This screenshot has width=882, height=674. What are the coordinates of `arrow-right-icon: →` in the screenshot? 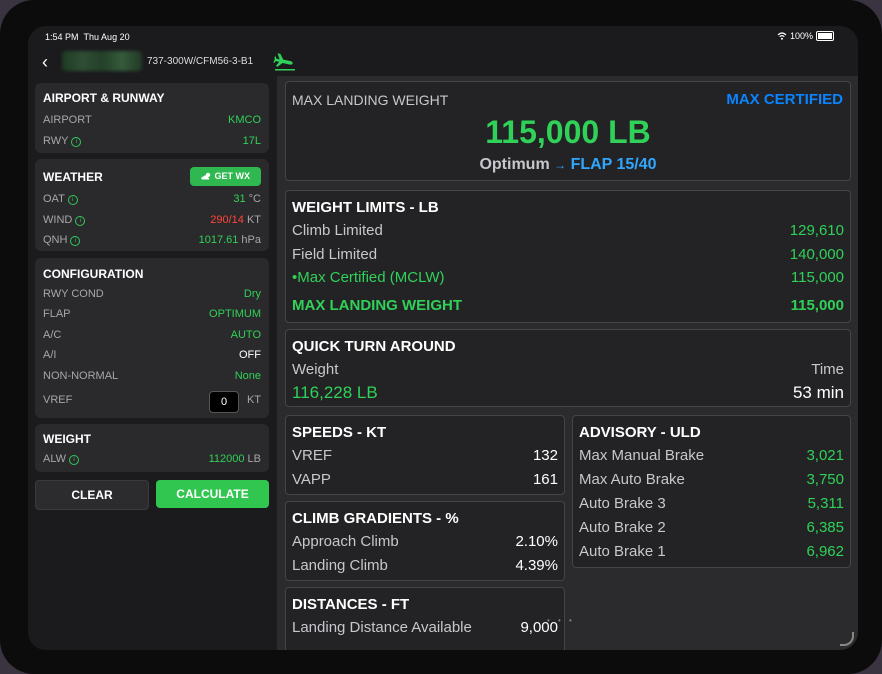 It's located at (560, 165).